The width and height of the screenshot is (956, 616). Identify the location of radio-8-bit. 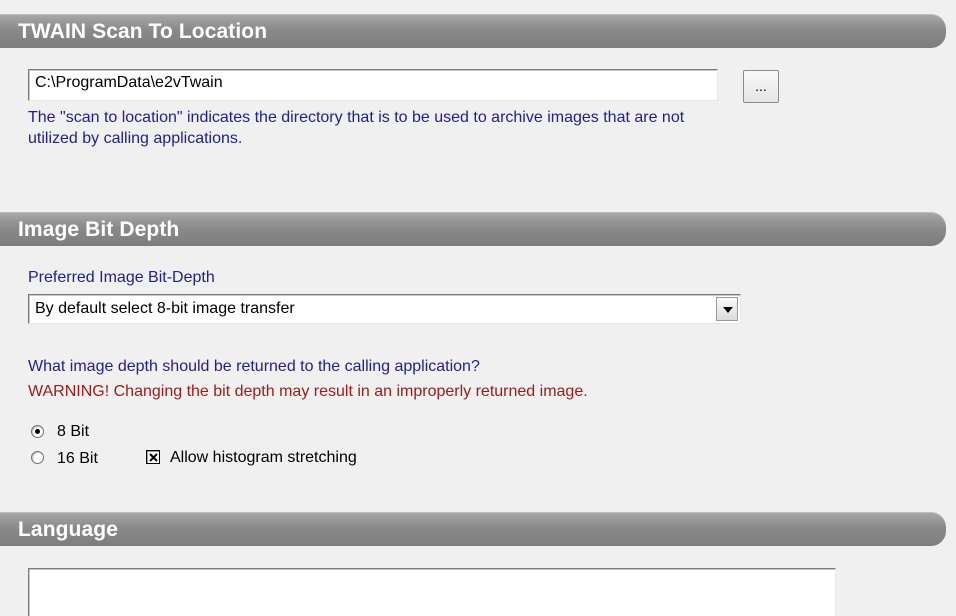
(37, 431).